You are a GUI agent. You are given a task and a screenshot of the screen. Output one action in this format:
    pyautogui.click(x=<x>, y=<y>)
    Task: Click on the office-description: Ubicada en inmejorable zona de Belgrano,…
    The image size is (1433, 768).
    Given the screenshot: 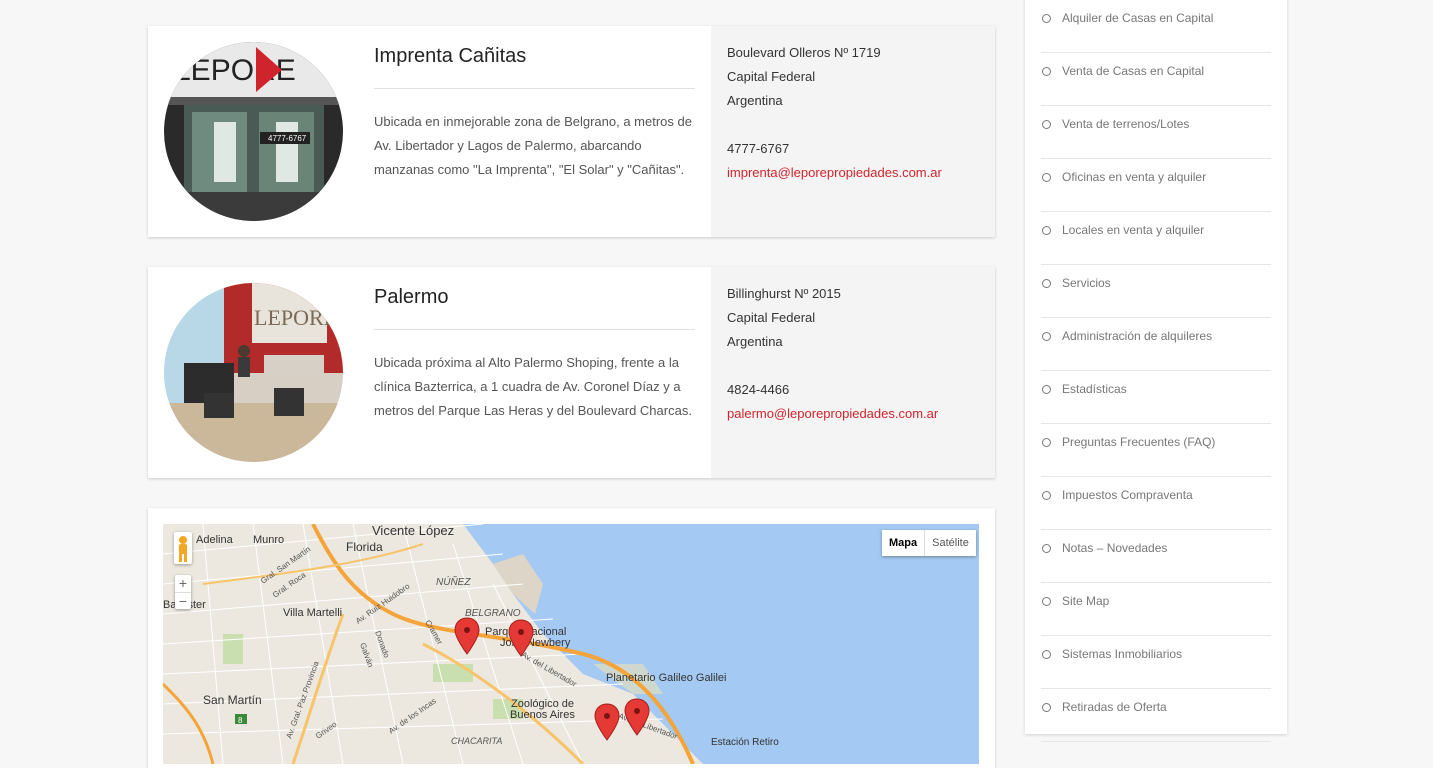 What is the action you would take?
    pyautogui.click(x=533, y=145)
    